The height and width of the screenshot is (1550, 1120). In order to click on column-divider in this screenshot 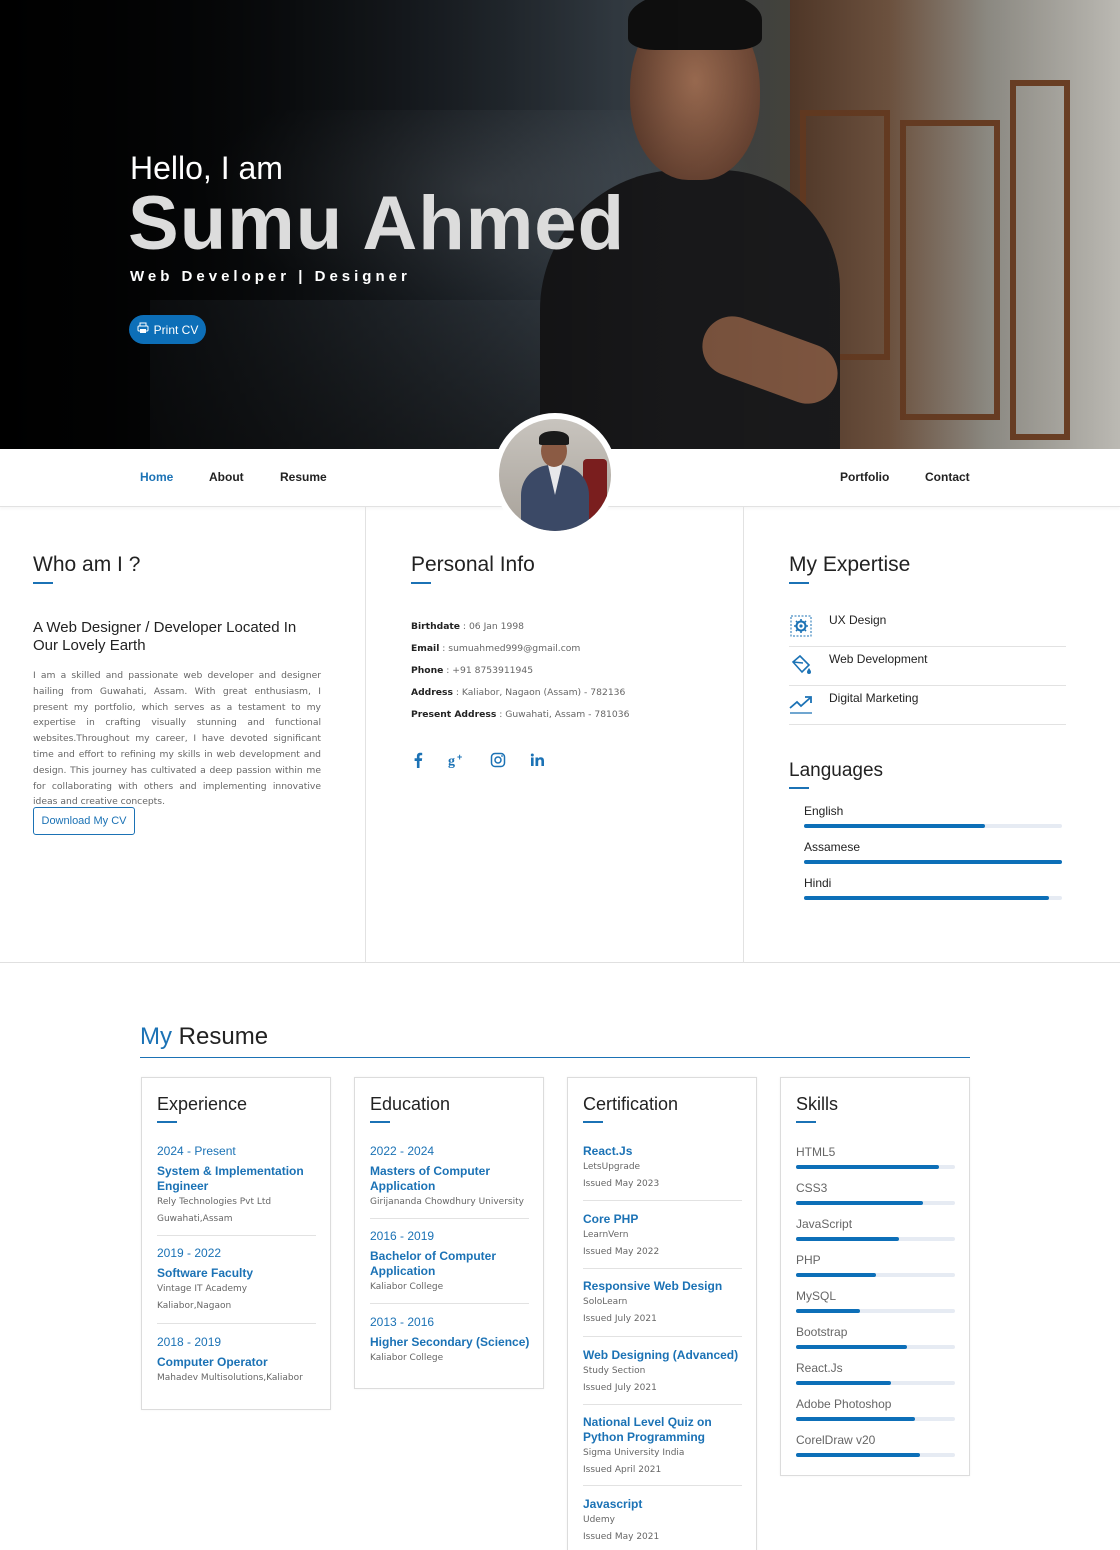, I will do `click(365, 735)`.